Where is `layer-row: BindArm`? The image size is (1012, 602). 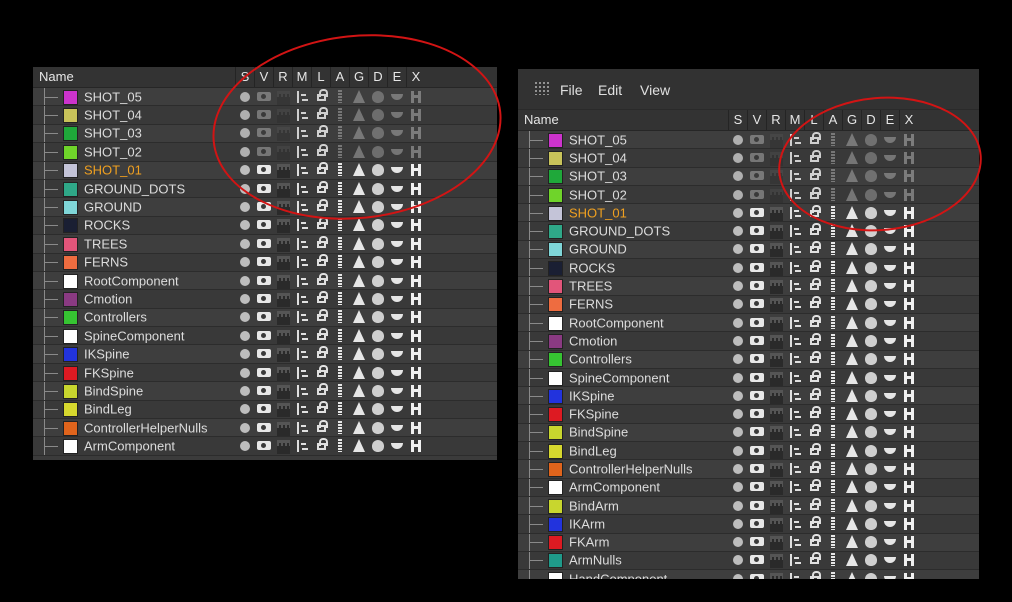 layer-row: BindArm is located at coordinates (748, 506).